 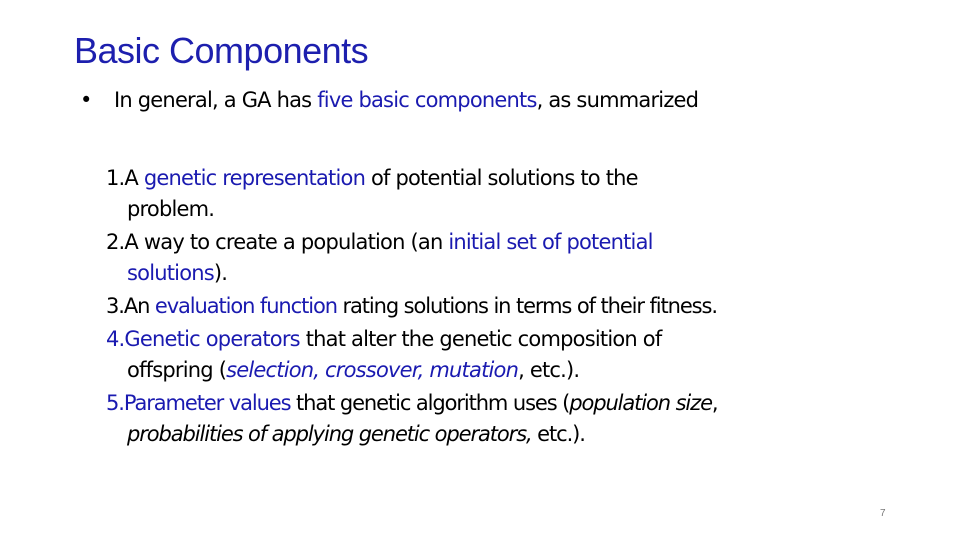 I want to click on item-1-highlight: genetic representation, so click(x=254, y=178).